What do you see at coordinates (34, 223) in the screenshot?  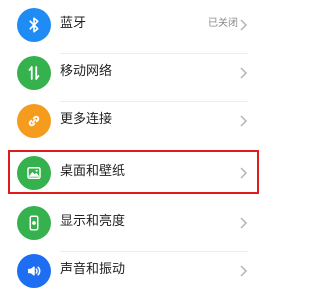 I see `display-brightness-icon` at bounding box center [34, 223].